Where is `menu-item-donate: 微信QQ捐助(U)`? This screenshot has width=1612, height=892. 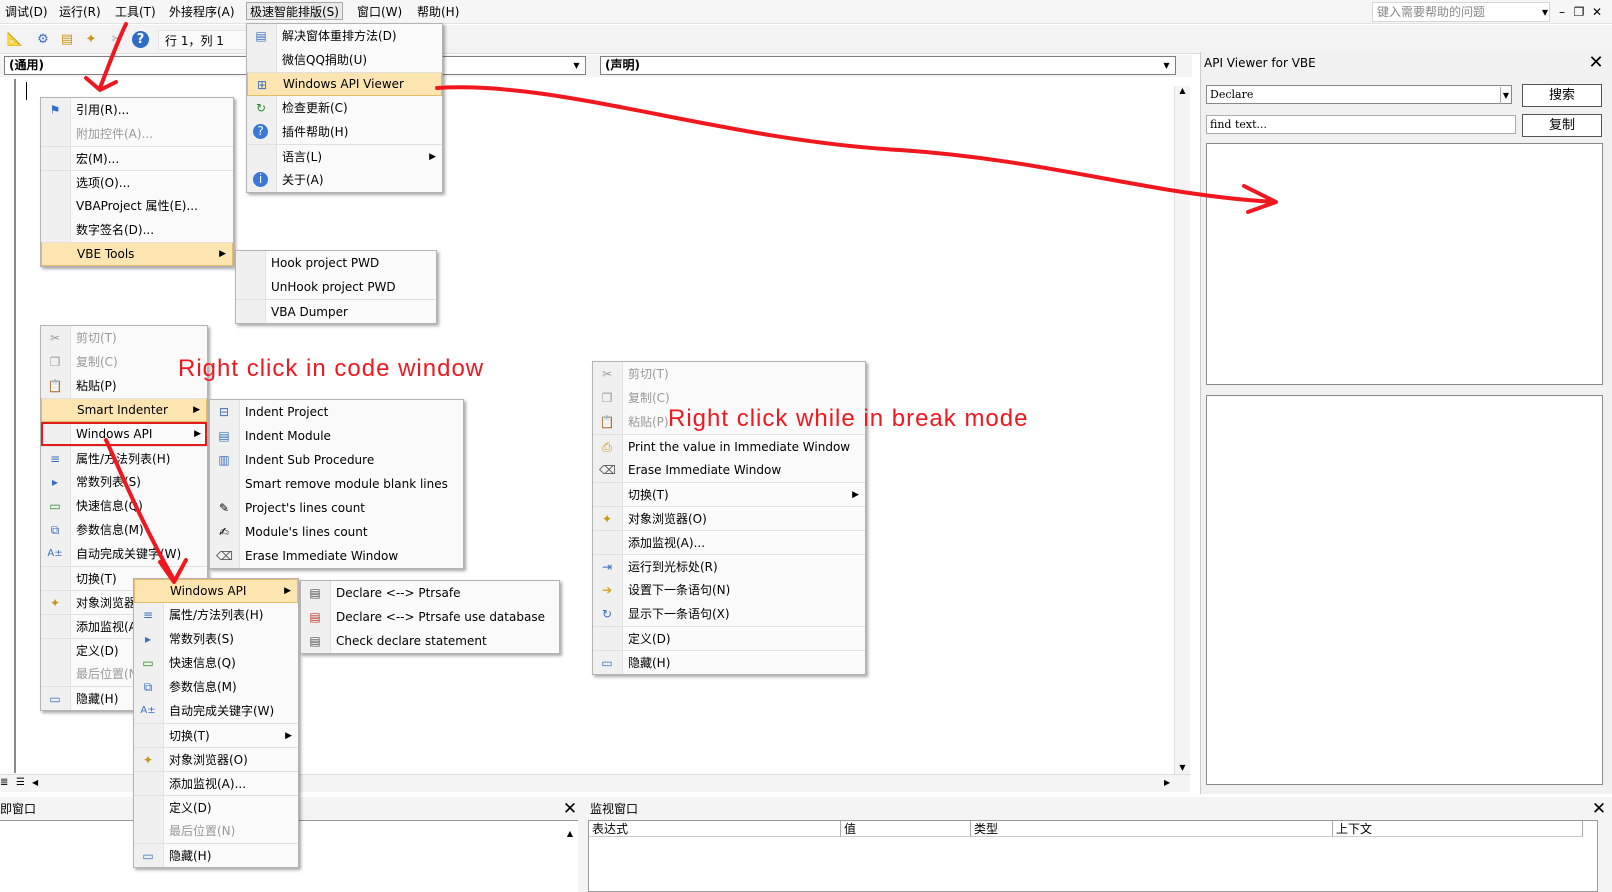 menu-item-donate: 微信QQ捐助(U) is located at coordinates (344, 60).